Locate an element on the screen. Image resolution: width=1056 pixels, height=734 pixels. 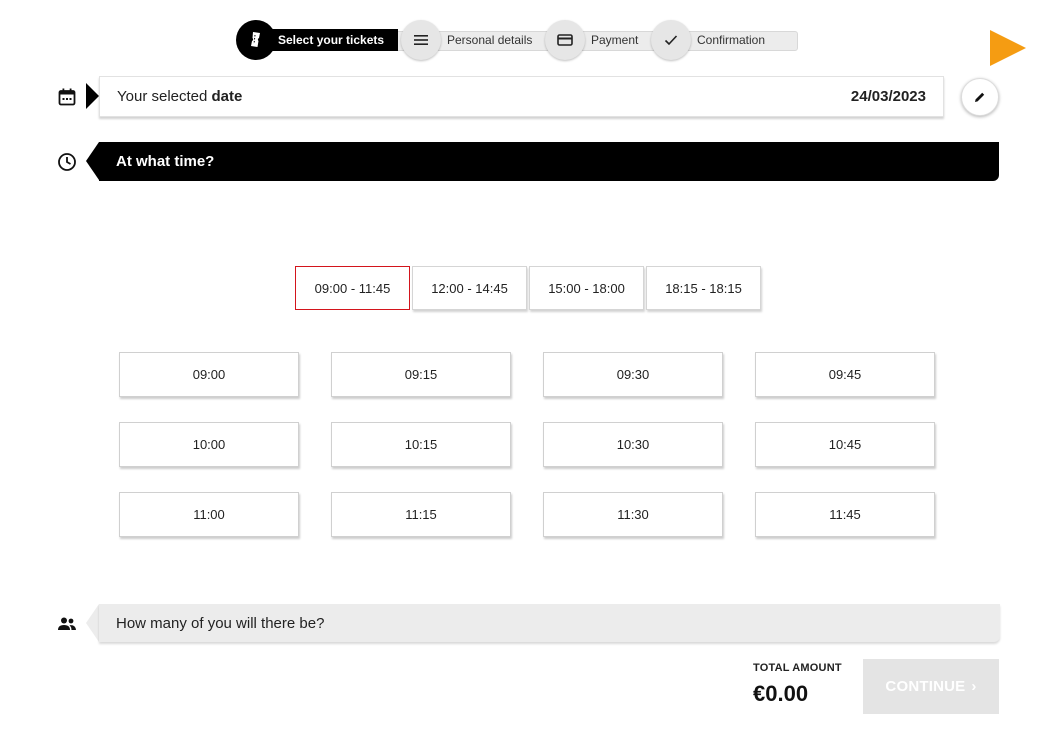
time-slot-button: 09:15 is located at coordinates (421, 374).